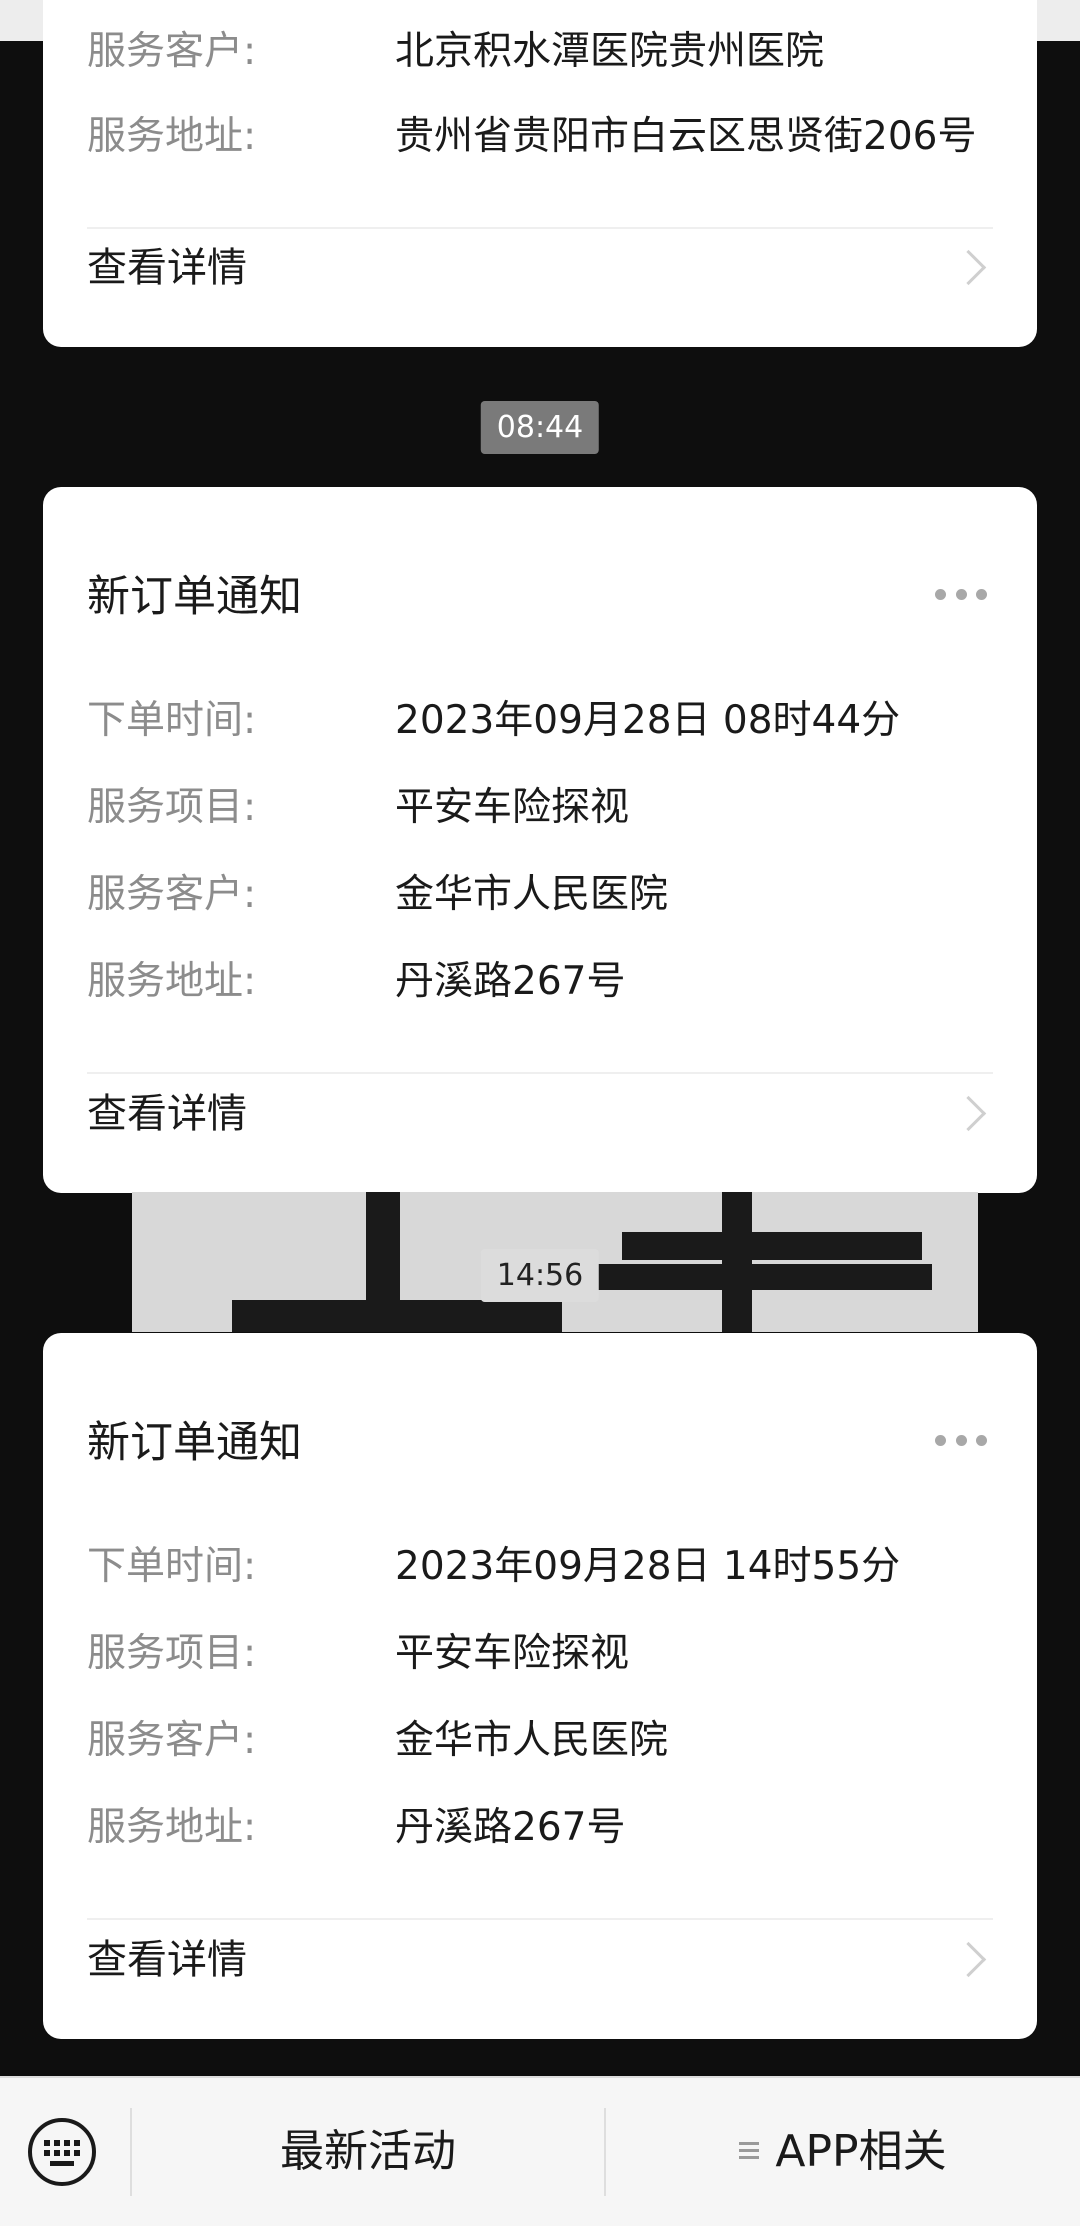  I want to click on keyboard-icon, so click(62, 2152).